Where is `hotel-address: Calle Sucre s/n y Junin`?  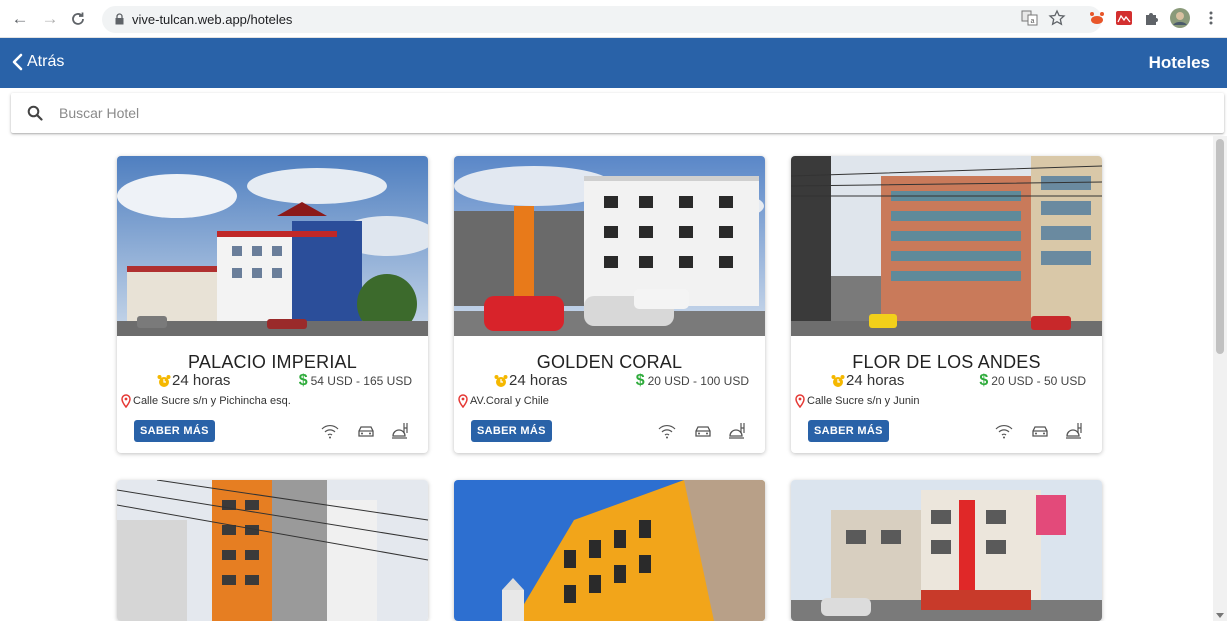 hotel-address: Calle Sucre s/n y Junin is located at coordinates (857, 401).